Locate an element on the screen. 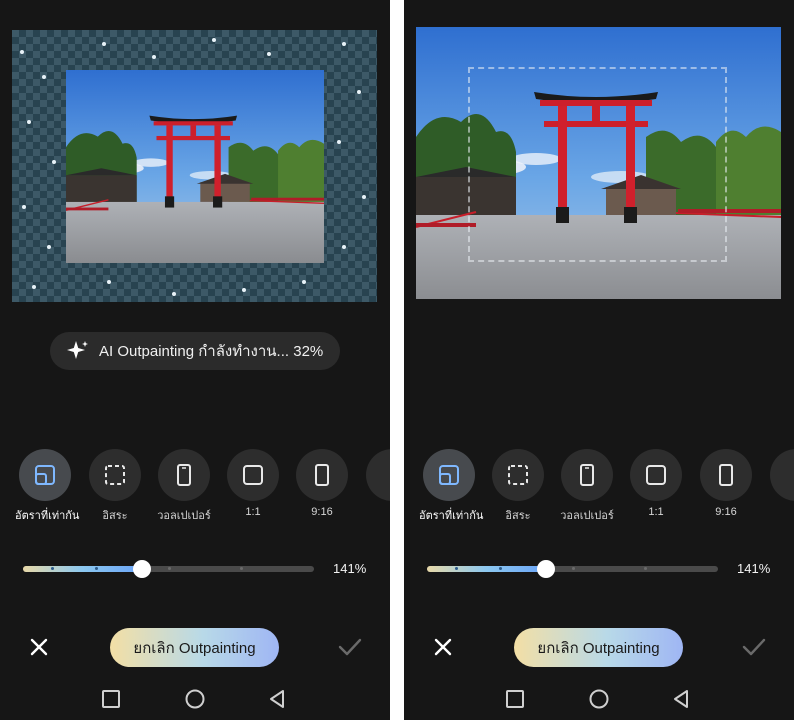 The image size is (794, 720). progress-pill: AI Outpainting กำลังทำงาน... 32% is located at coordinates (195, 351).